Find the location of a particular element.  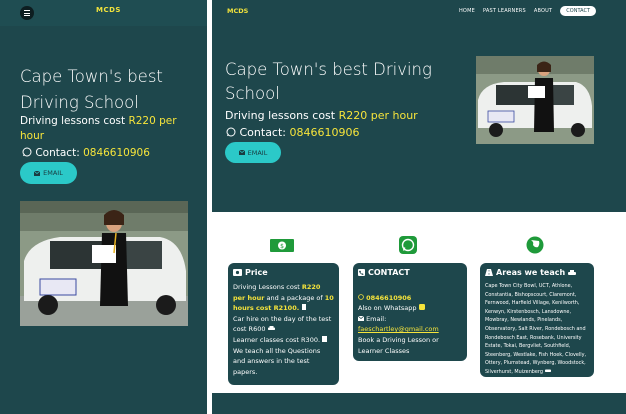

globe-icon is located at coordinates (535, 245).